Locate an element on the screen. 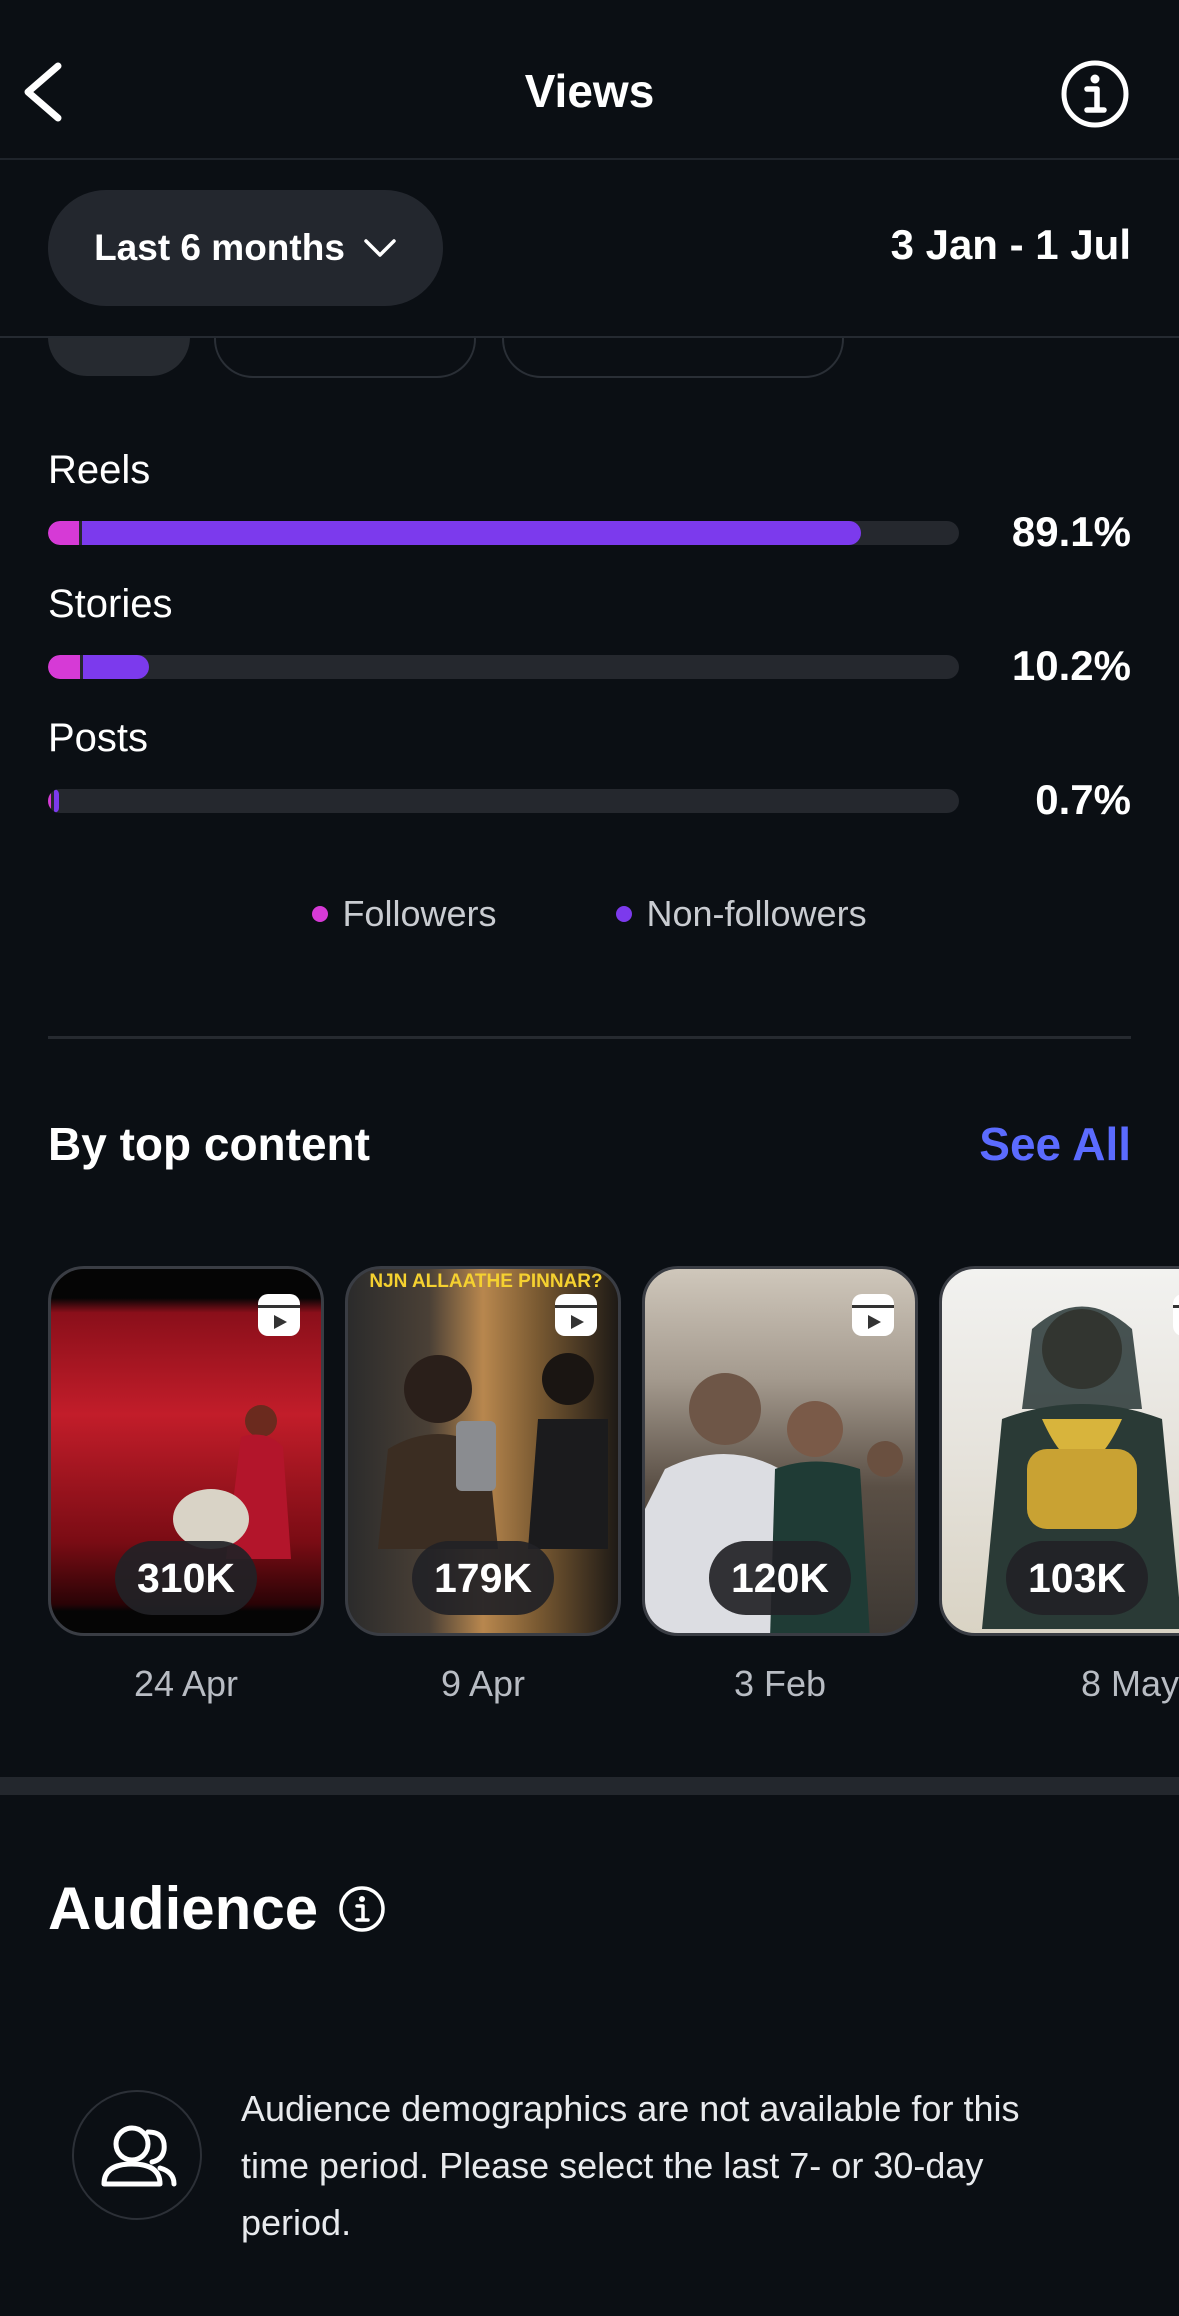 This screenshot has height=2316, width=1179. content-date: 3 Feb is located at coordinates (780, 1683).